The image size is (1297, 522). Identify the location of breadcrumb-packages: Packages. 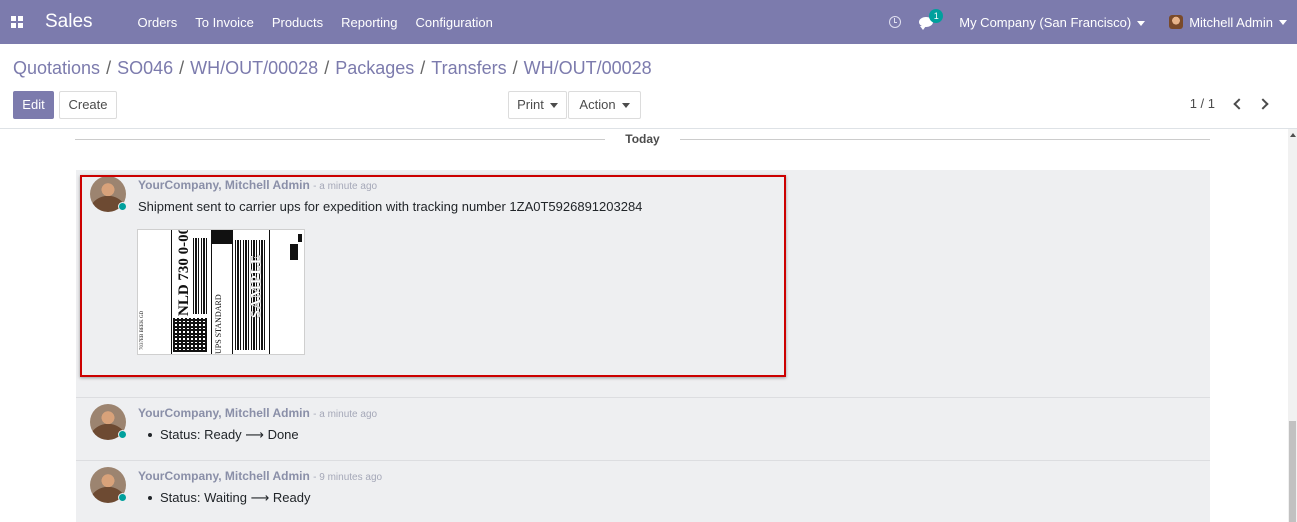
(374, 68).